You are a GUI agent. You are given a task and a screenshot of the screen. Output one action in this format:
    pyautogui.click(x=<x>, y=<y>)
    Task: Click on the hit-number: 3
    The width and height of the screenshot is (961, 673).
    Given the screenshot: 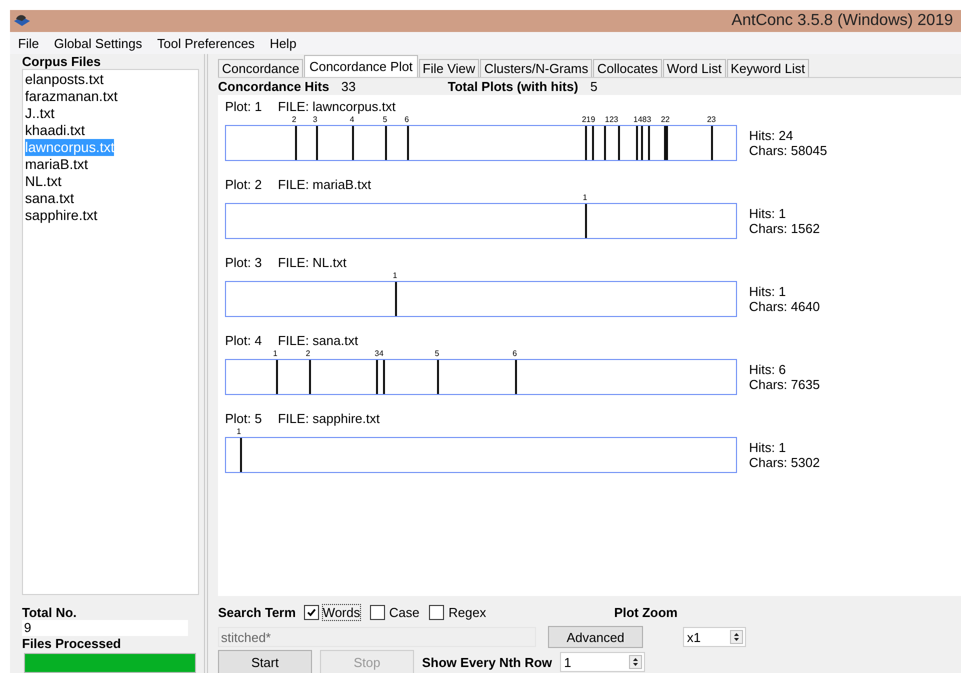 What is the action you would take?
    pyautogui.click(x=315, y=119)
    